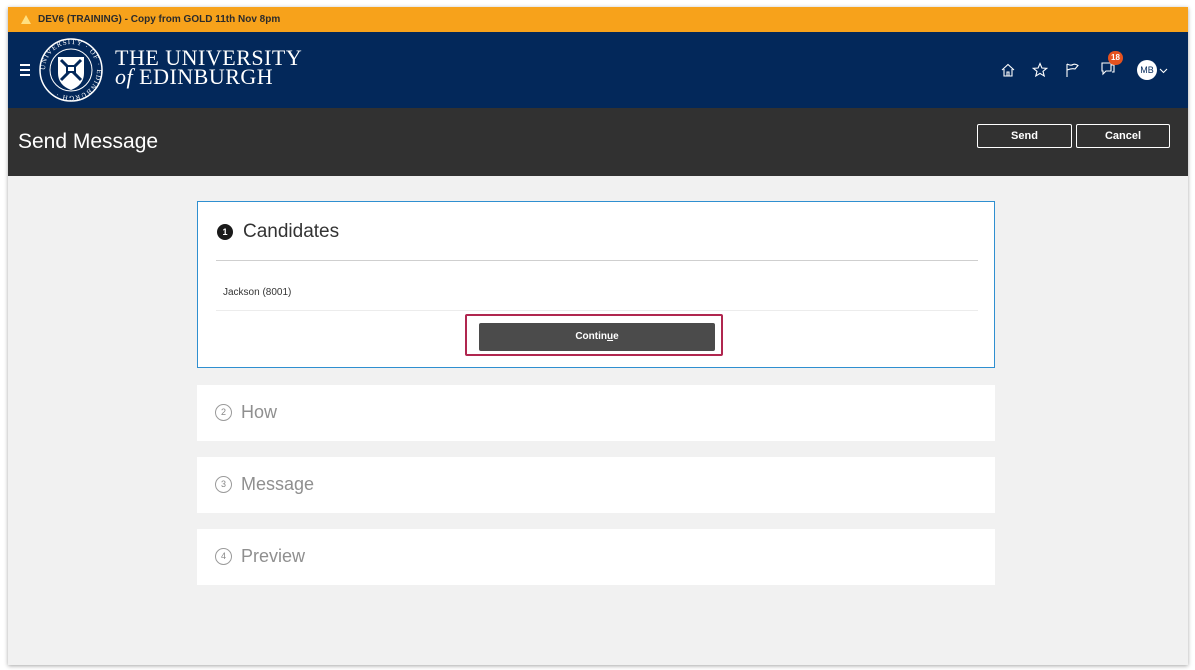 This screenshot has width=1195, height=670. I want to click on university-crest-logo: UNIVERSITY · OF · EDINBURGH ·, so click(71, 70).